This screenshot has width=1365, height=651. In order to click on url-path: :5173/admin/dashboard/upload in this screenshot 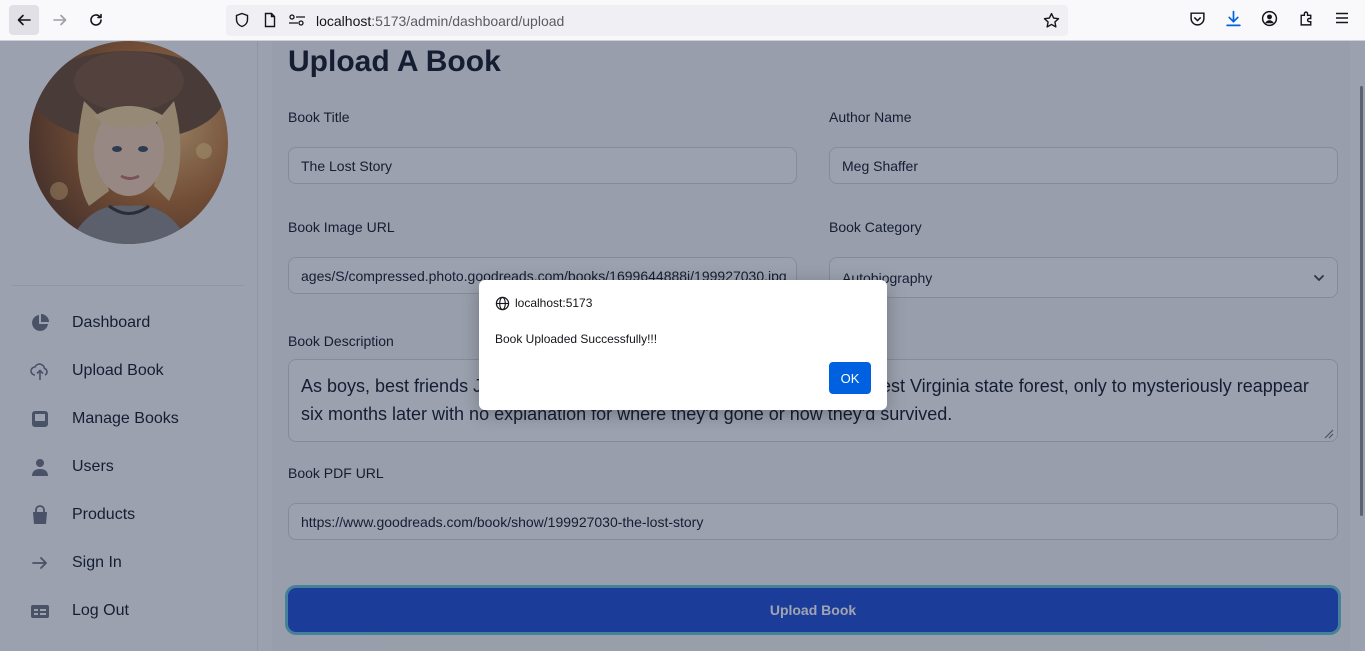, I will do `click(468, 21)`.